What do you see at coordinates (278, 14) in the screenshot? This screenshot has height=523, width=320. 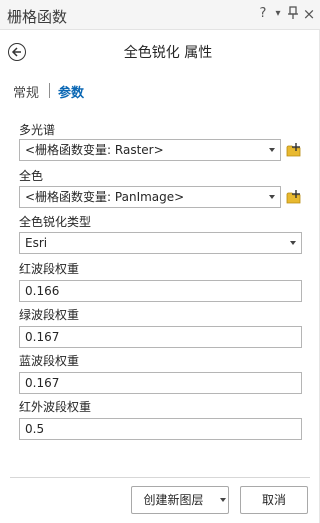 I see `pane-menu-icon: ▾` at bounding box center [278, 14].